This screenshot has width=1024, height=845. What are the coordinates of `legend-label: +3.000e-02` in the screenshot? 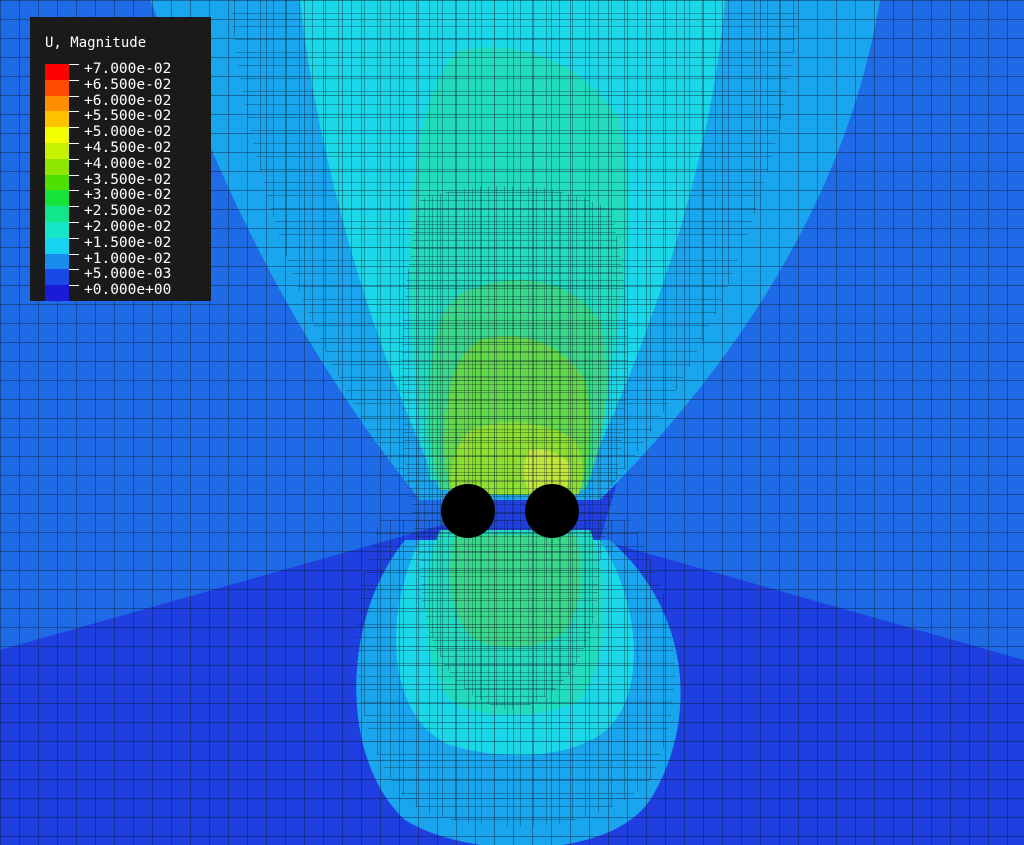 It's located at (128, 195).